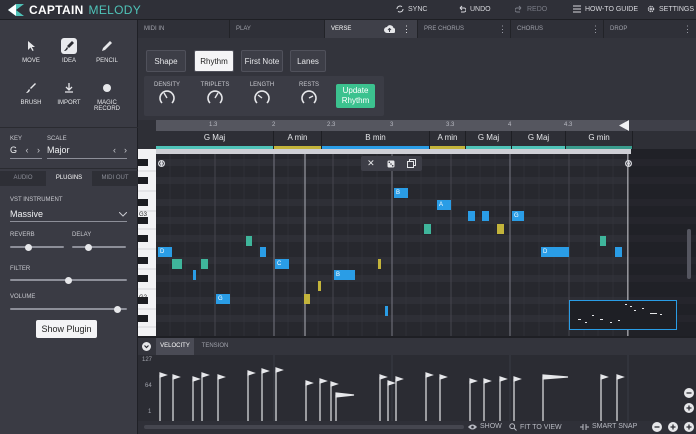  I want to click on copy-icon, so click(411, 163).